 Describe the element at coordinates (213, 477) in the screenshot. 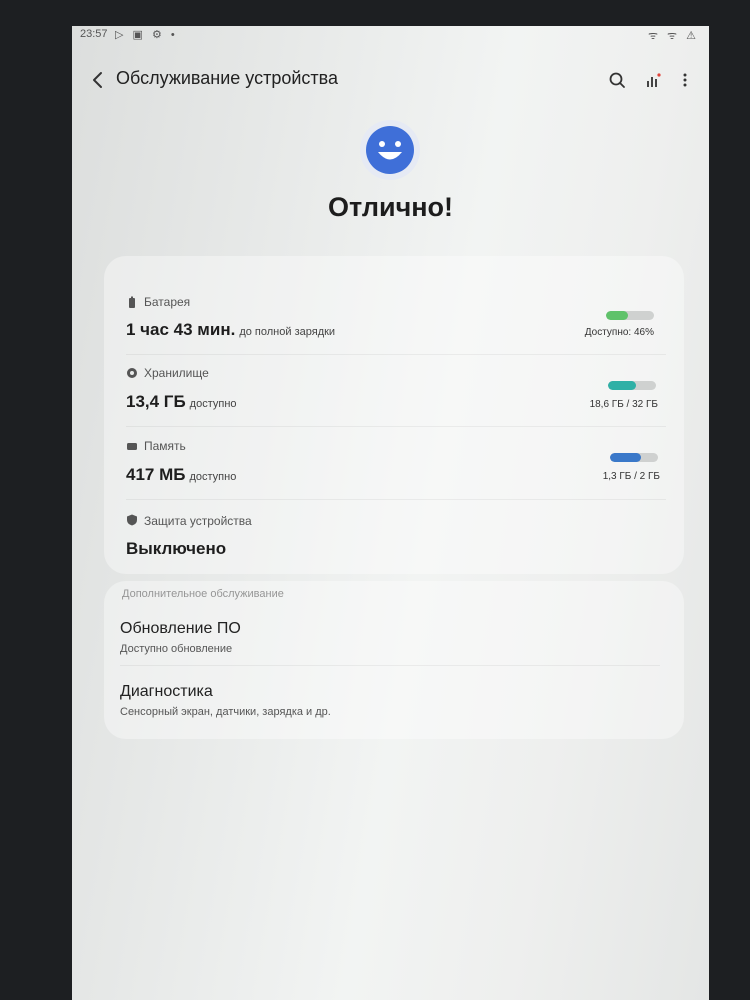

I see `memory-suffix: доступно` at that location.